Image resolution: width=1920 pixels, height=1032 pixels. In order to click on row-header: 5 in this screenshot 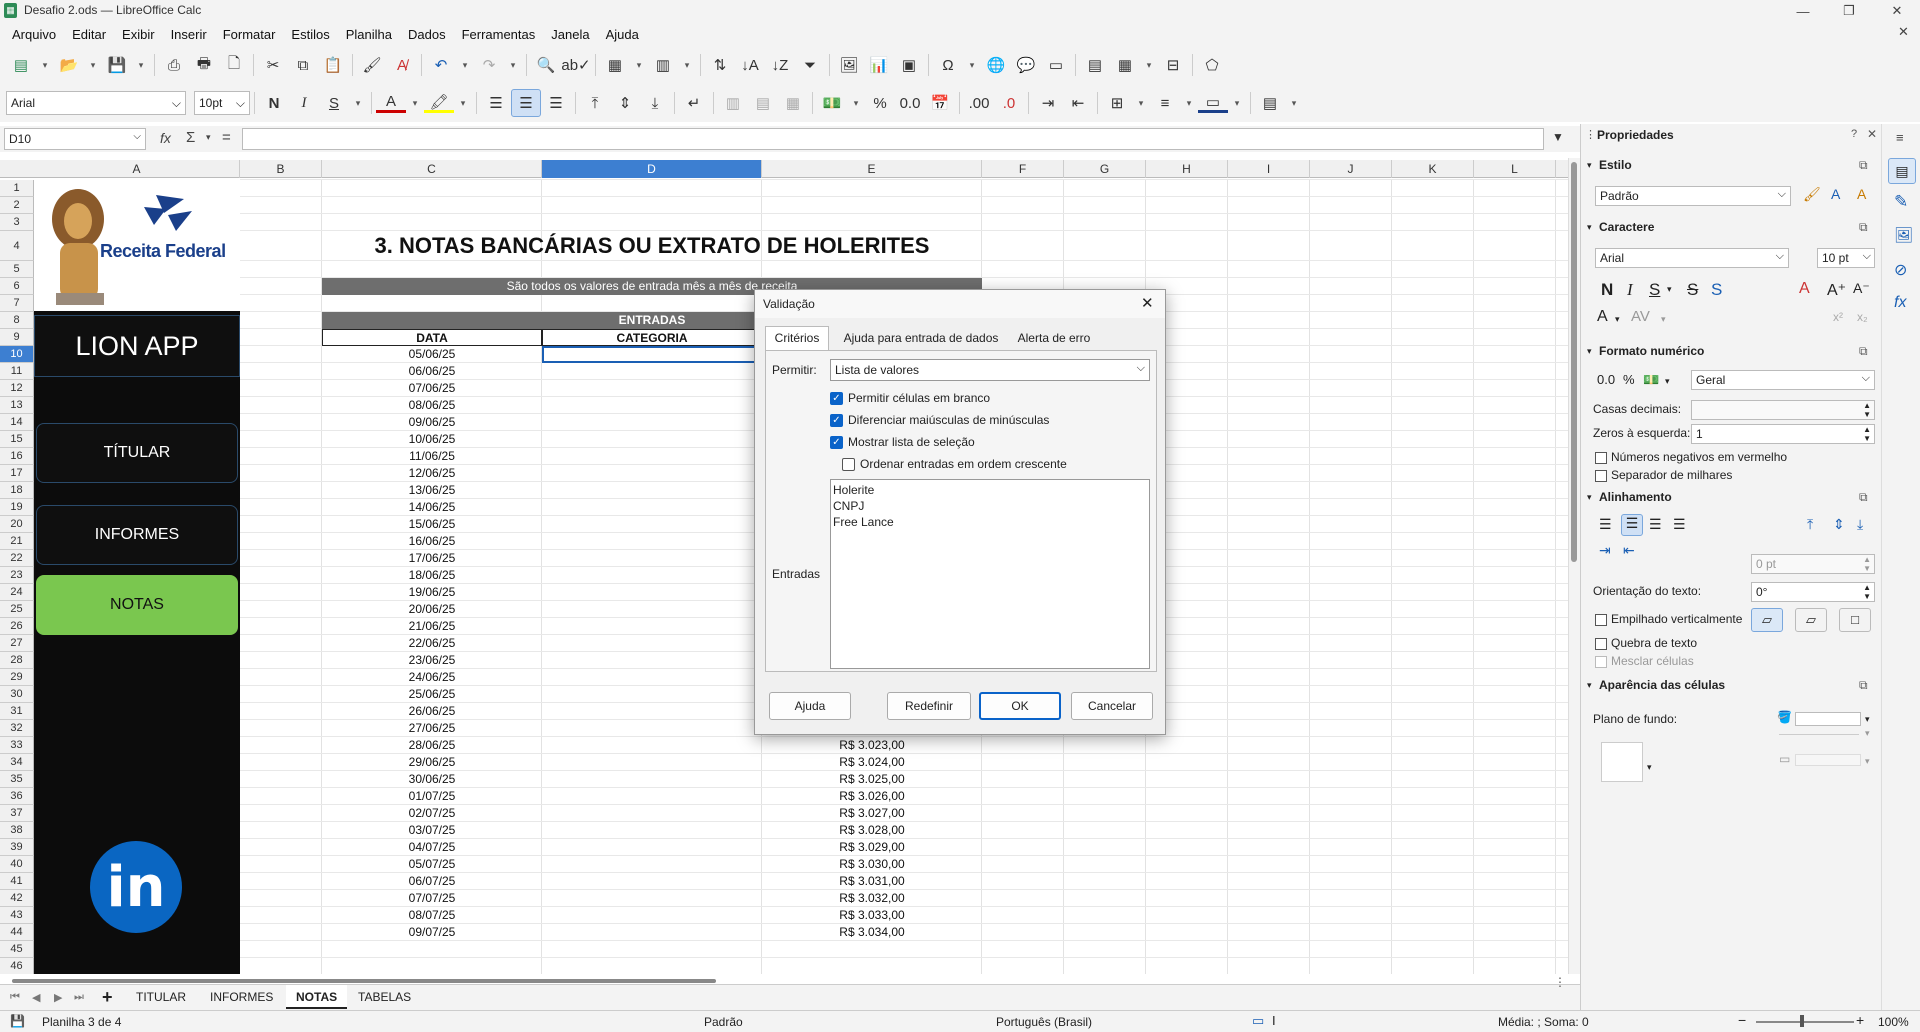, I will do `click(17, 269)`.